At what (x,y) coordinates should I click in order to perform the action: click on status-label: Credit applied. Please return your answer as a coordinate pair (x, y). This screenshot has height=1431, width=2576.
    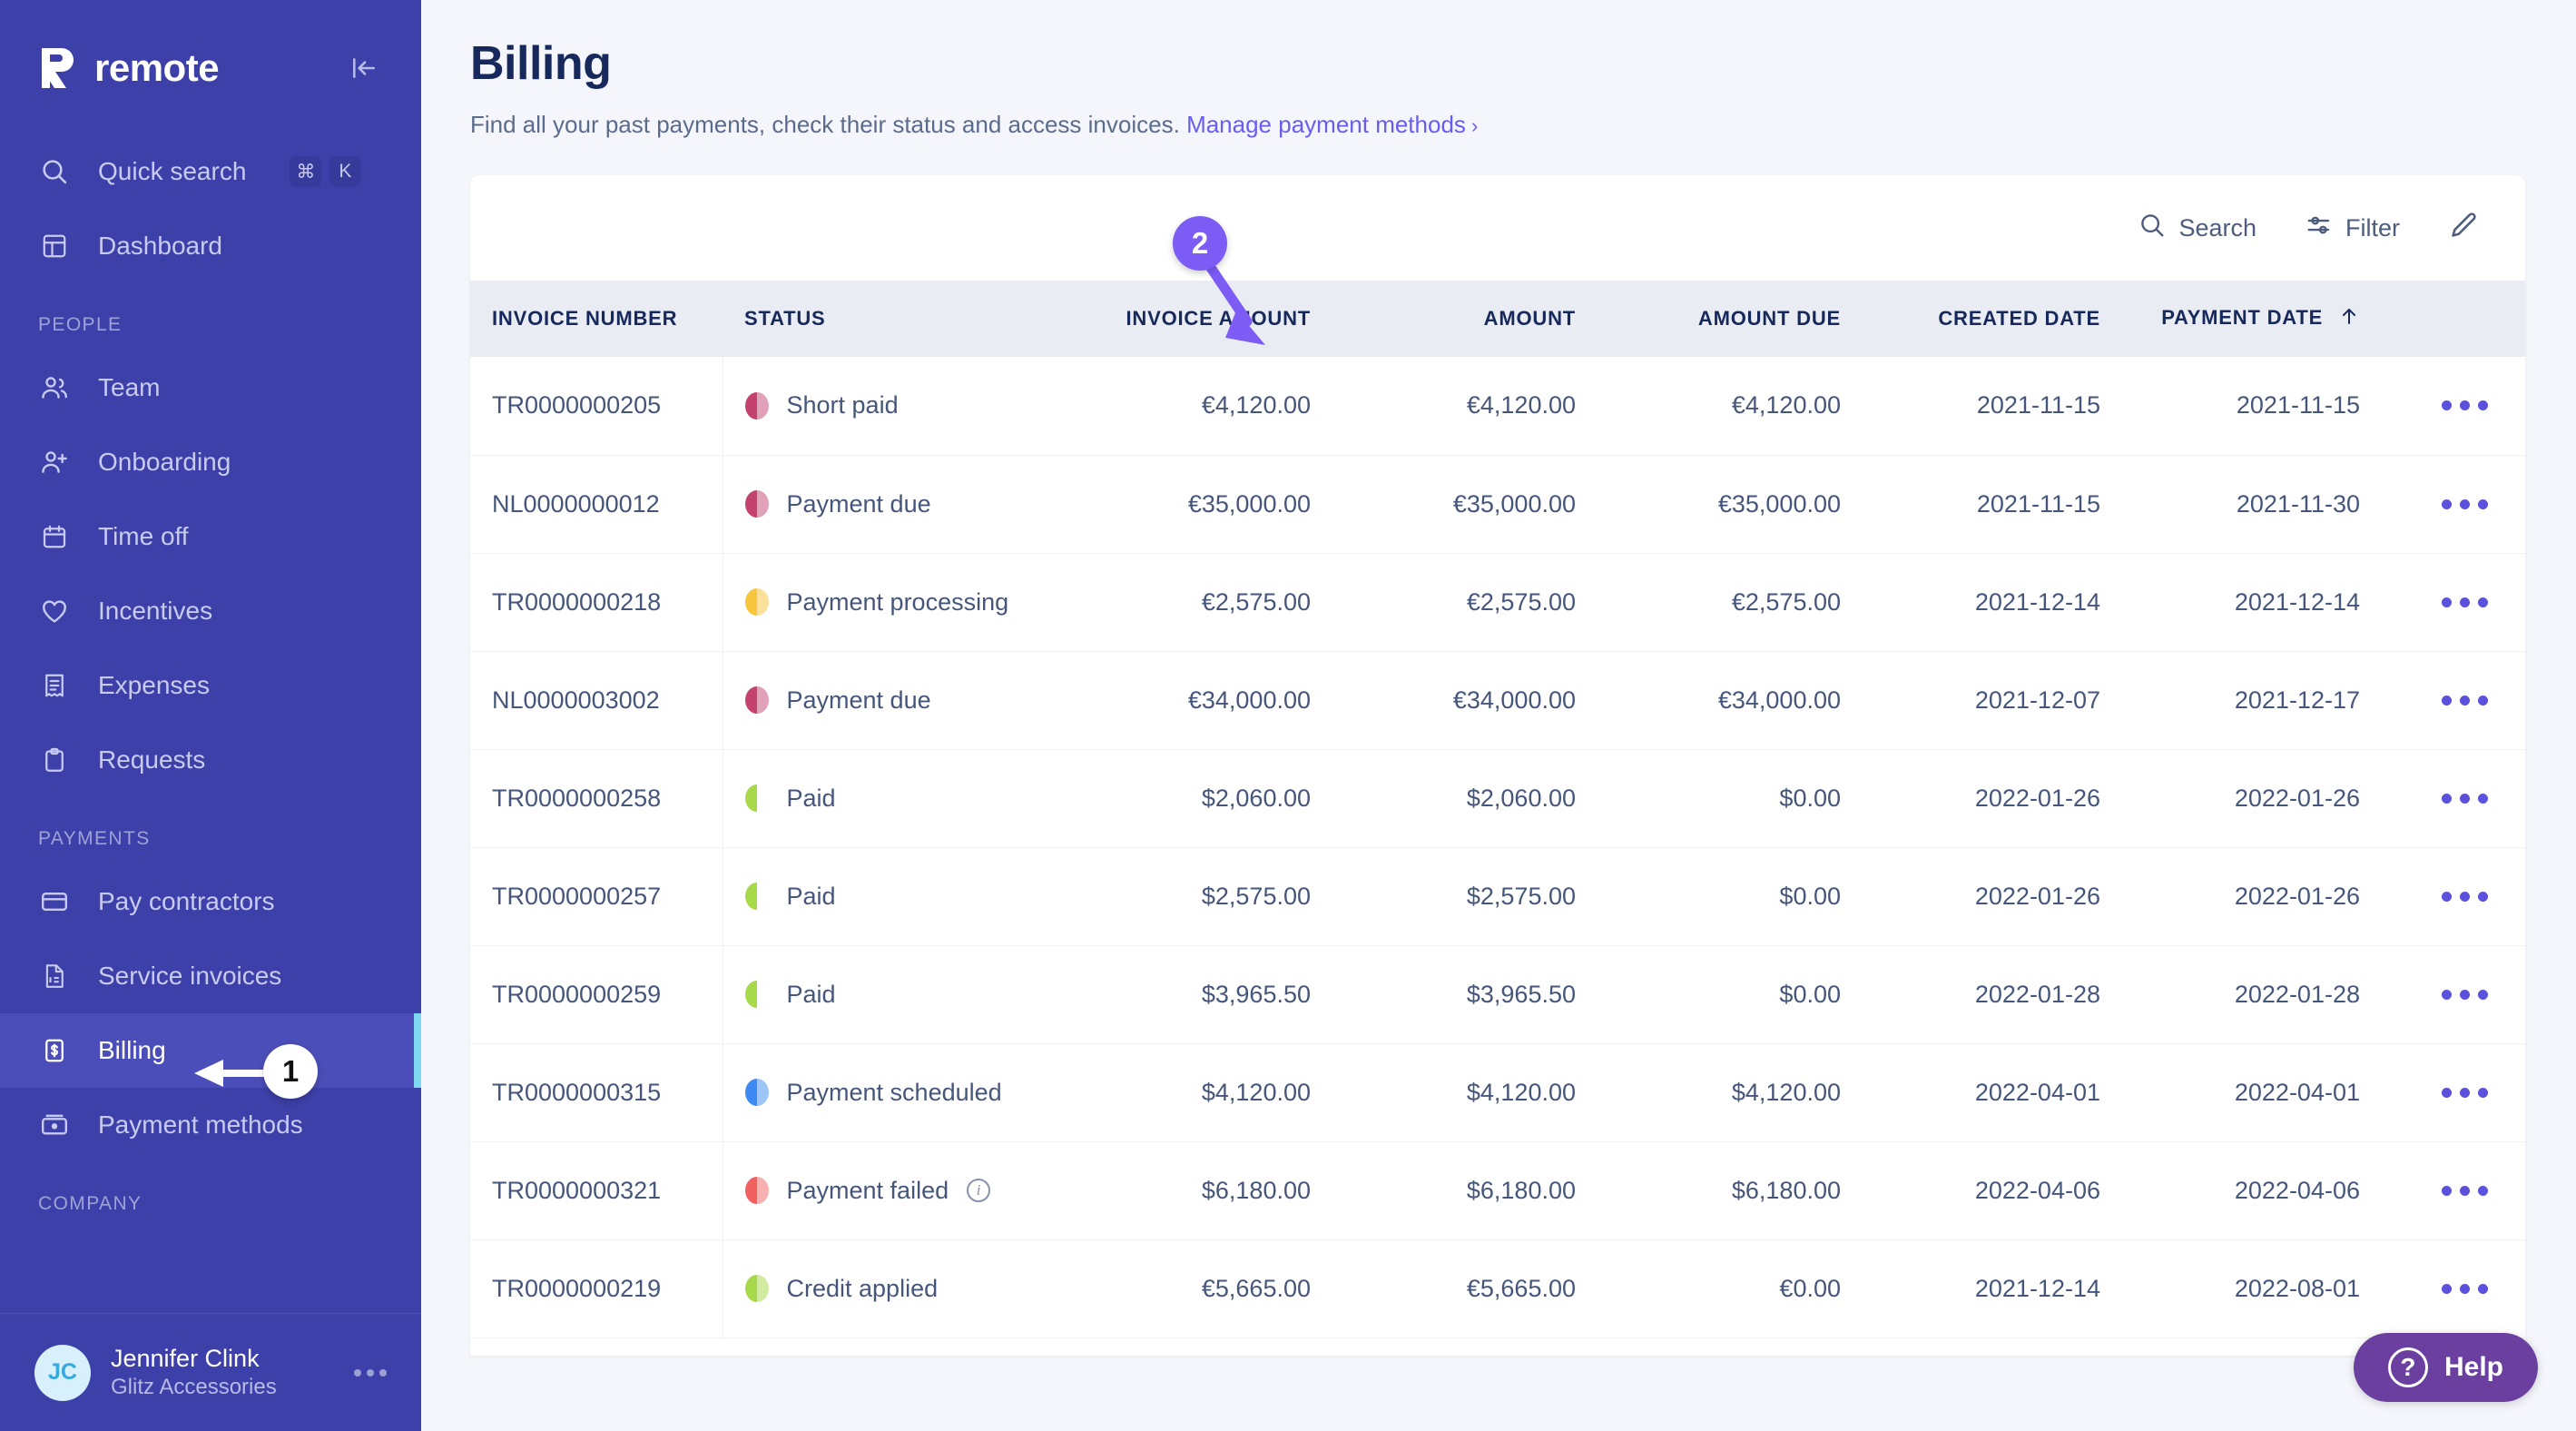
    Looking at the image, I should click on (862, 1288).